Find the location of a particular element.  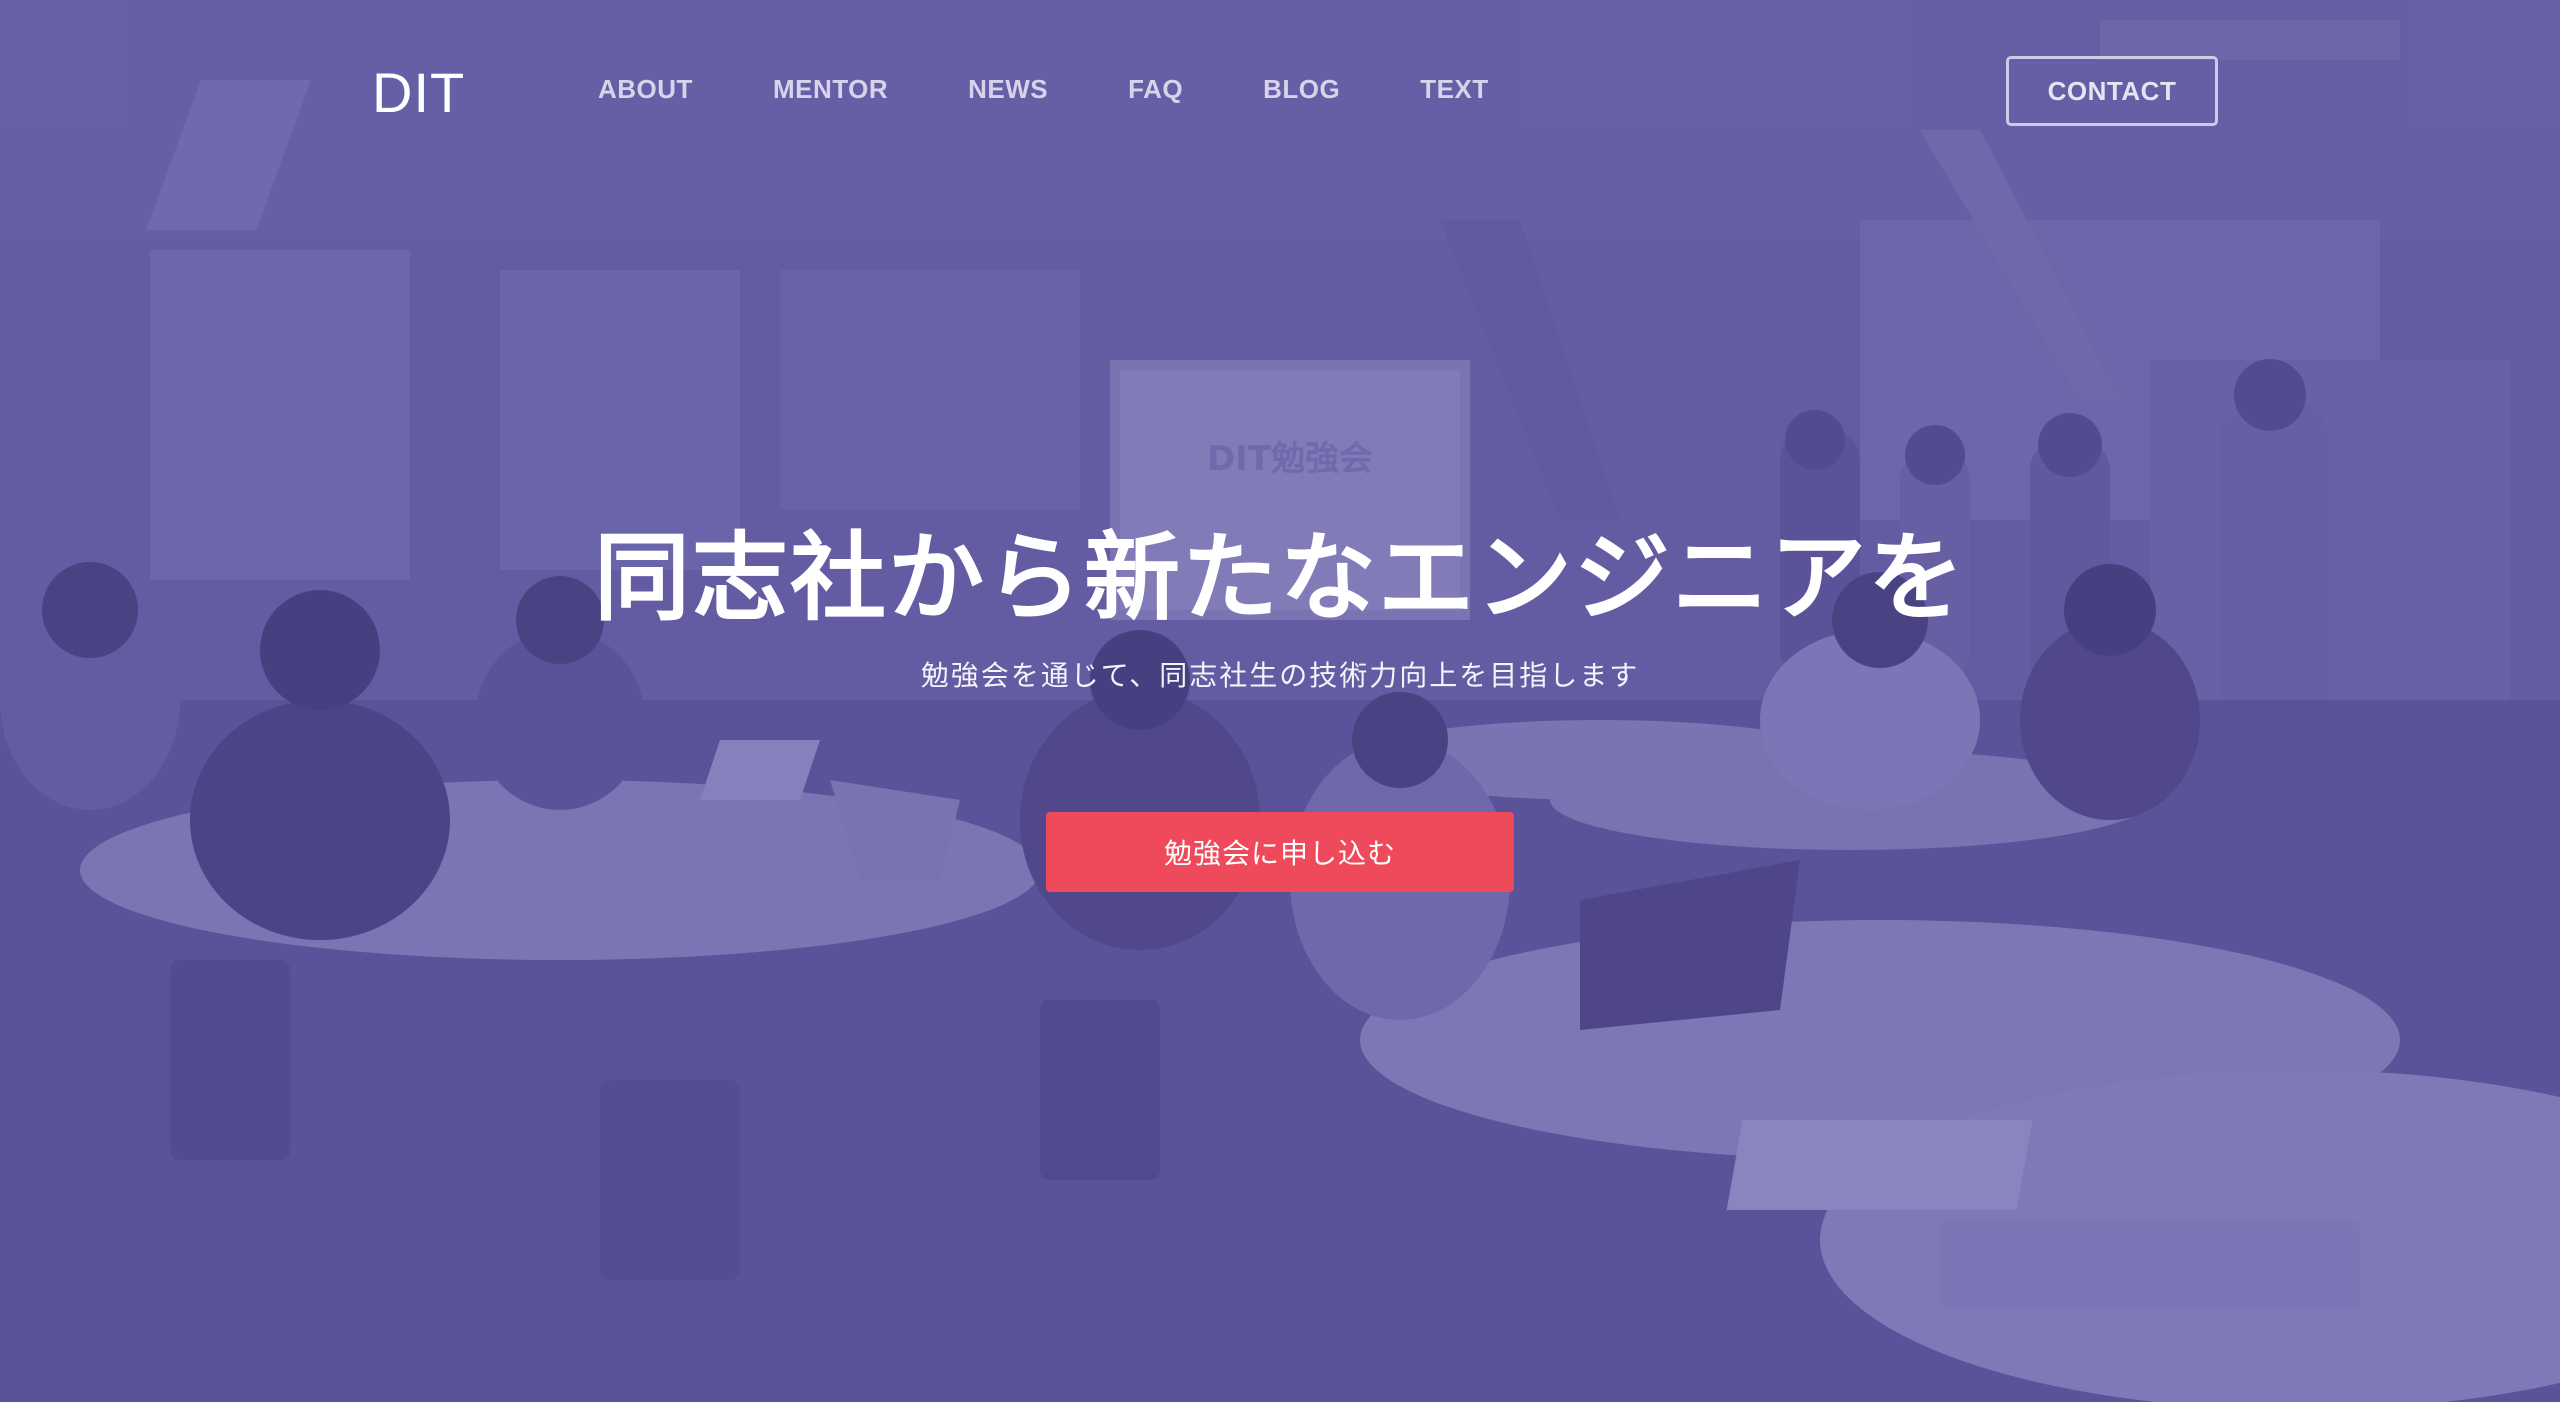

nav-news: NEWS is located at coordinates (1008, 89).